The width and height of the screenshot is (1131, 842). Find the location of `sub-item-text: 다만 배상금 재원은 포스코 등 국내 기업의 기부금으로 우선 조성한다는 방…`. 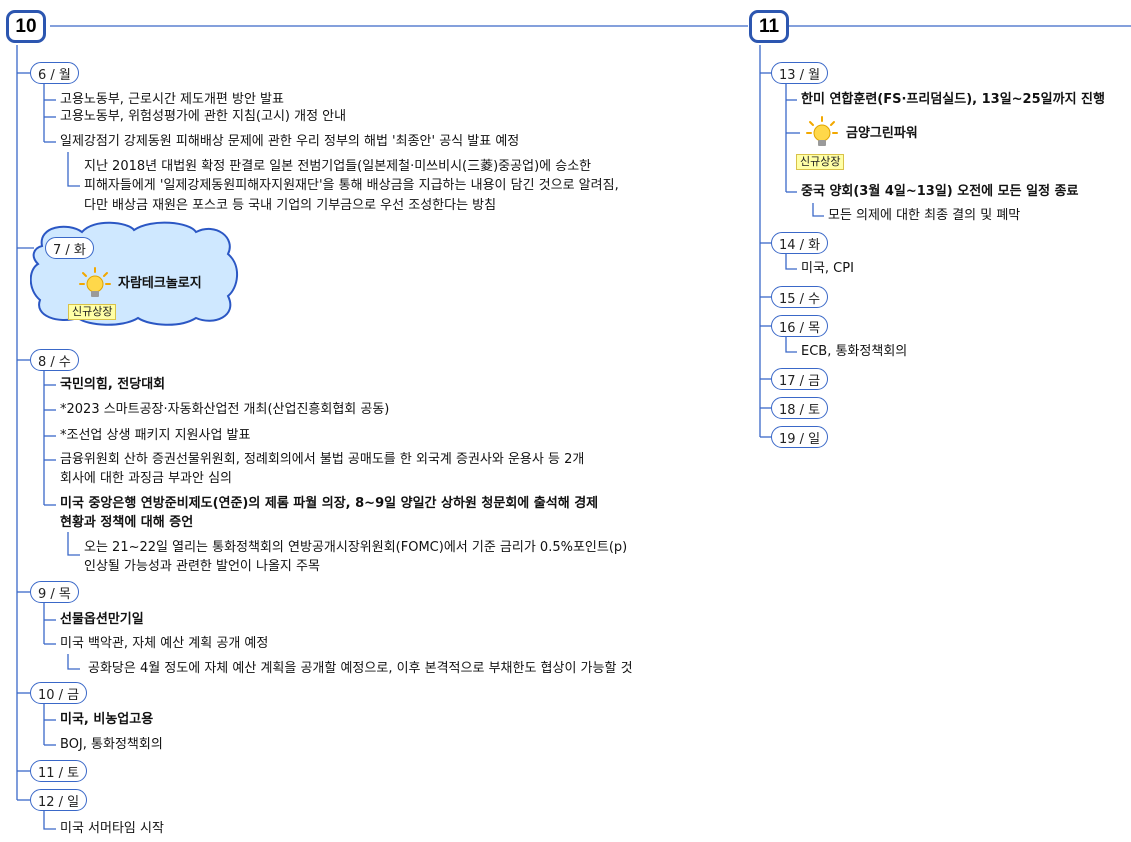

sub-item-text: 다만 배상금 재원은 포스코 등 국내 기업의 기부금으로 우선 조성한다는 방… is located at coordinates (290, 205).